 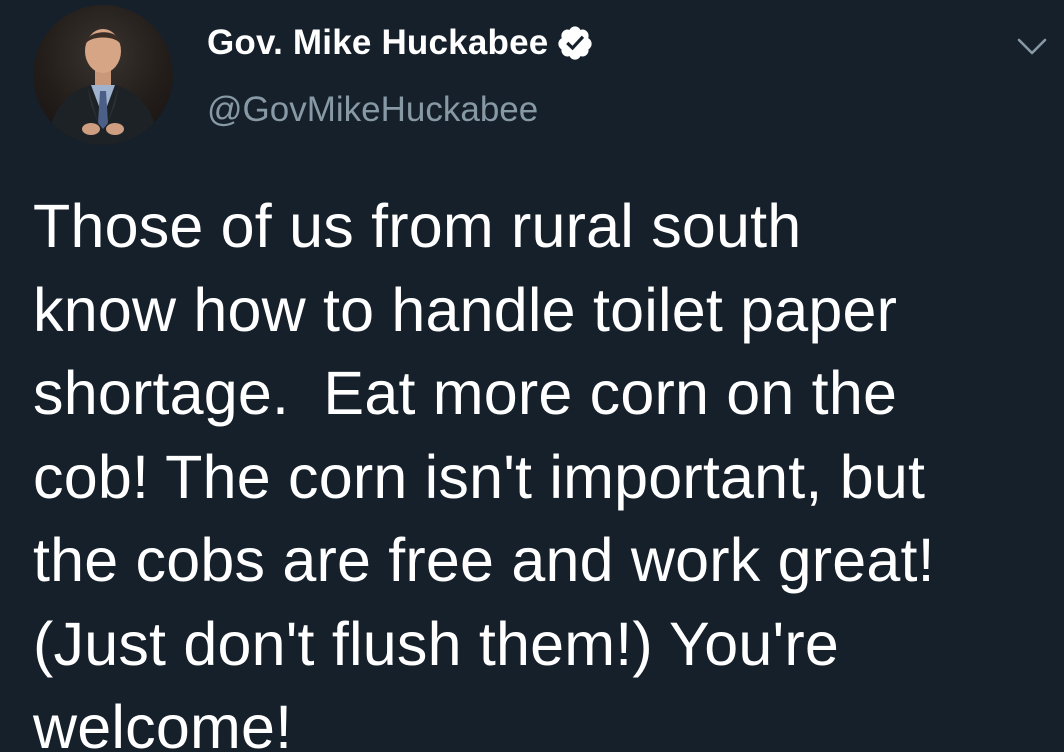 What do you see at coordinates (103, 87) in the screenshot?
I see `profile-photo-icon` at bounding box center [103, 87].